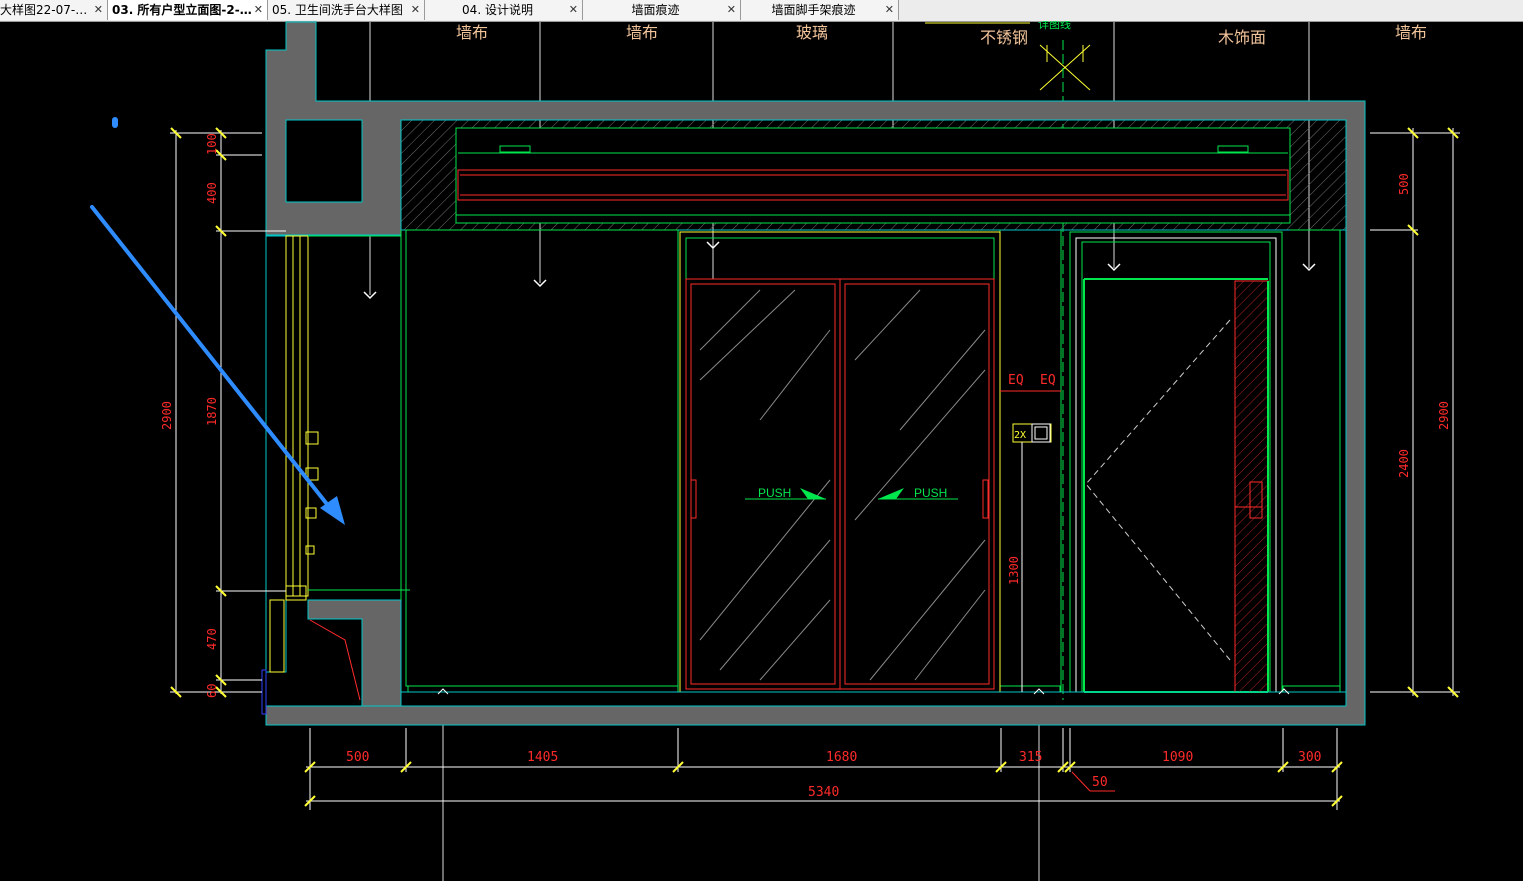 The width and height of the screenshot is (1523, 881). What do you see at coordinates (642, 32) in the screenshot?
I see `label-wallcloth-2: 墙布` at bounding box center [642, 32].